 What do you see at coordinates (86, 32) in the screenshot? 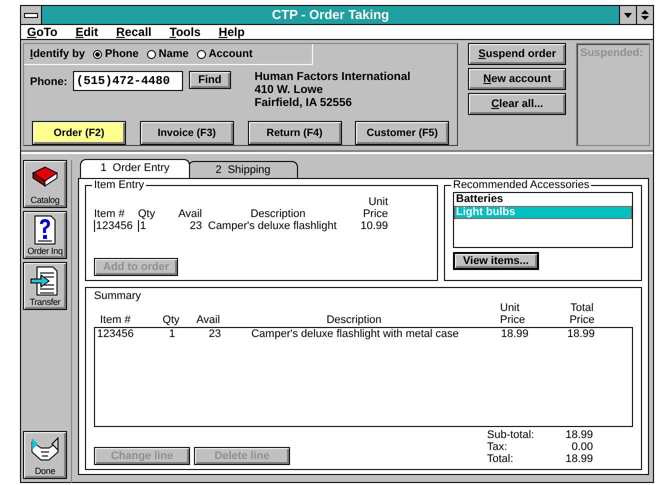
I see `menu-item: Edit` at bounding box center [86, 32].